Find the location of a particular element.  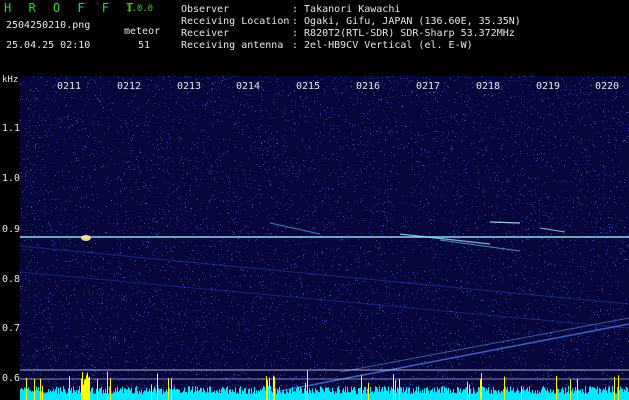

receiver-value: : R820T2(RTL-SDR) SDR-Sharp 53.372MHz is located at coordinates (403, 33).